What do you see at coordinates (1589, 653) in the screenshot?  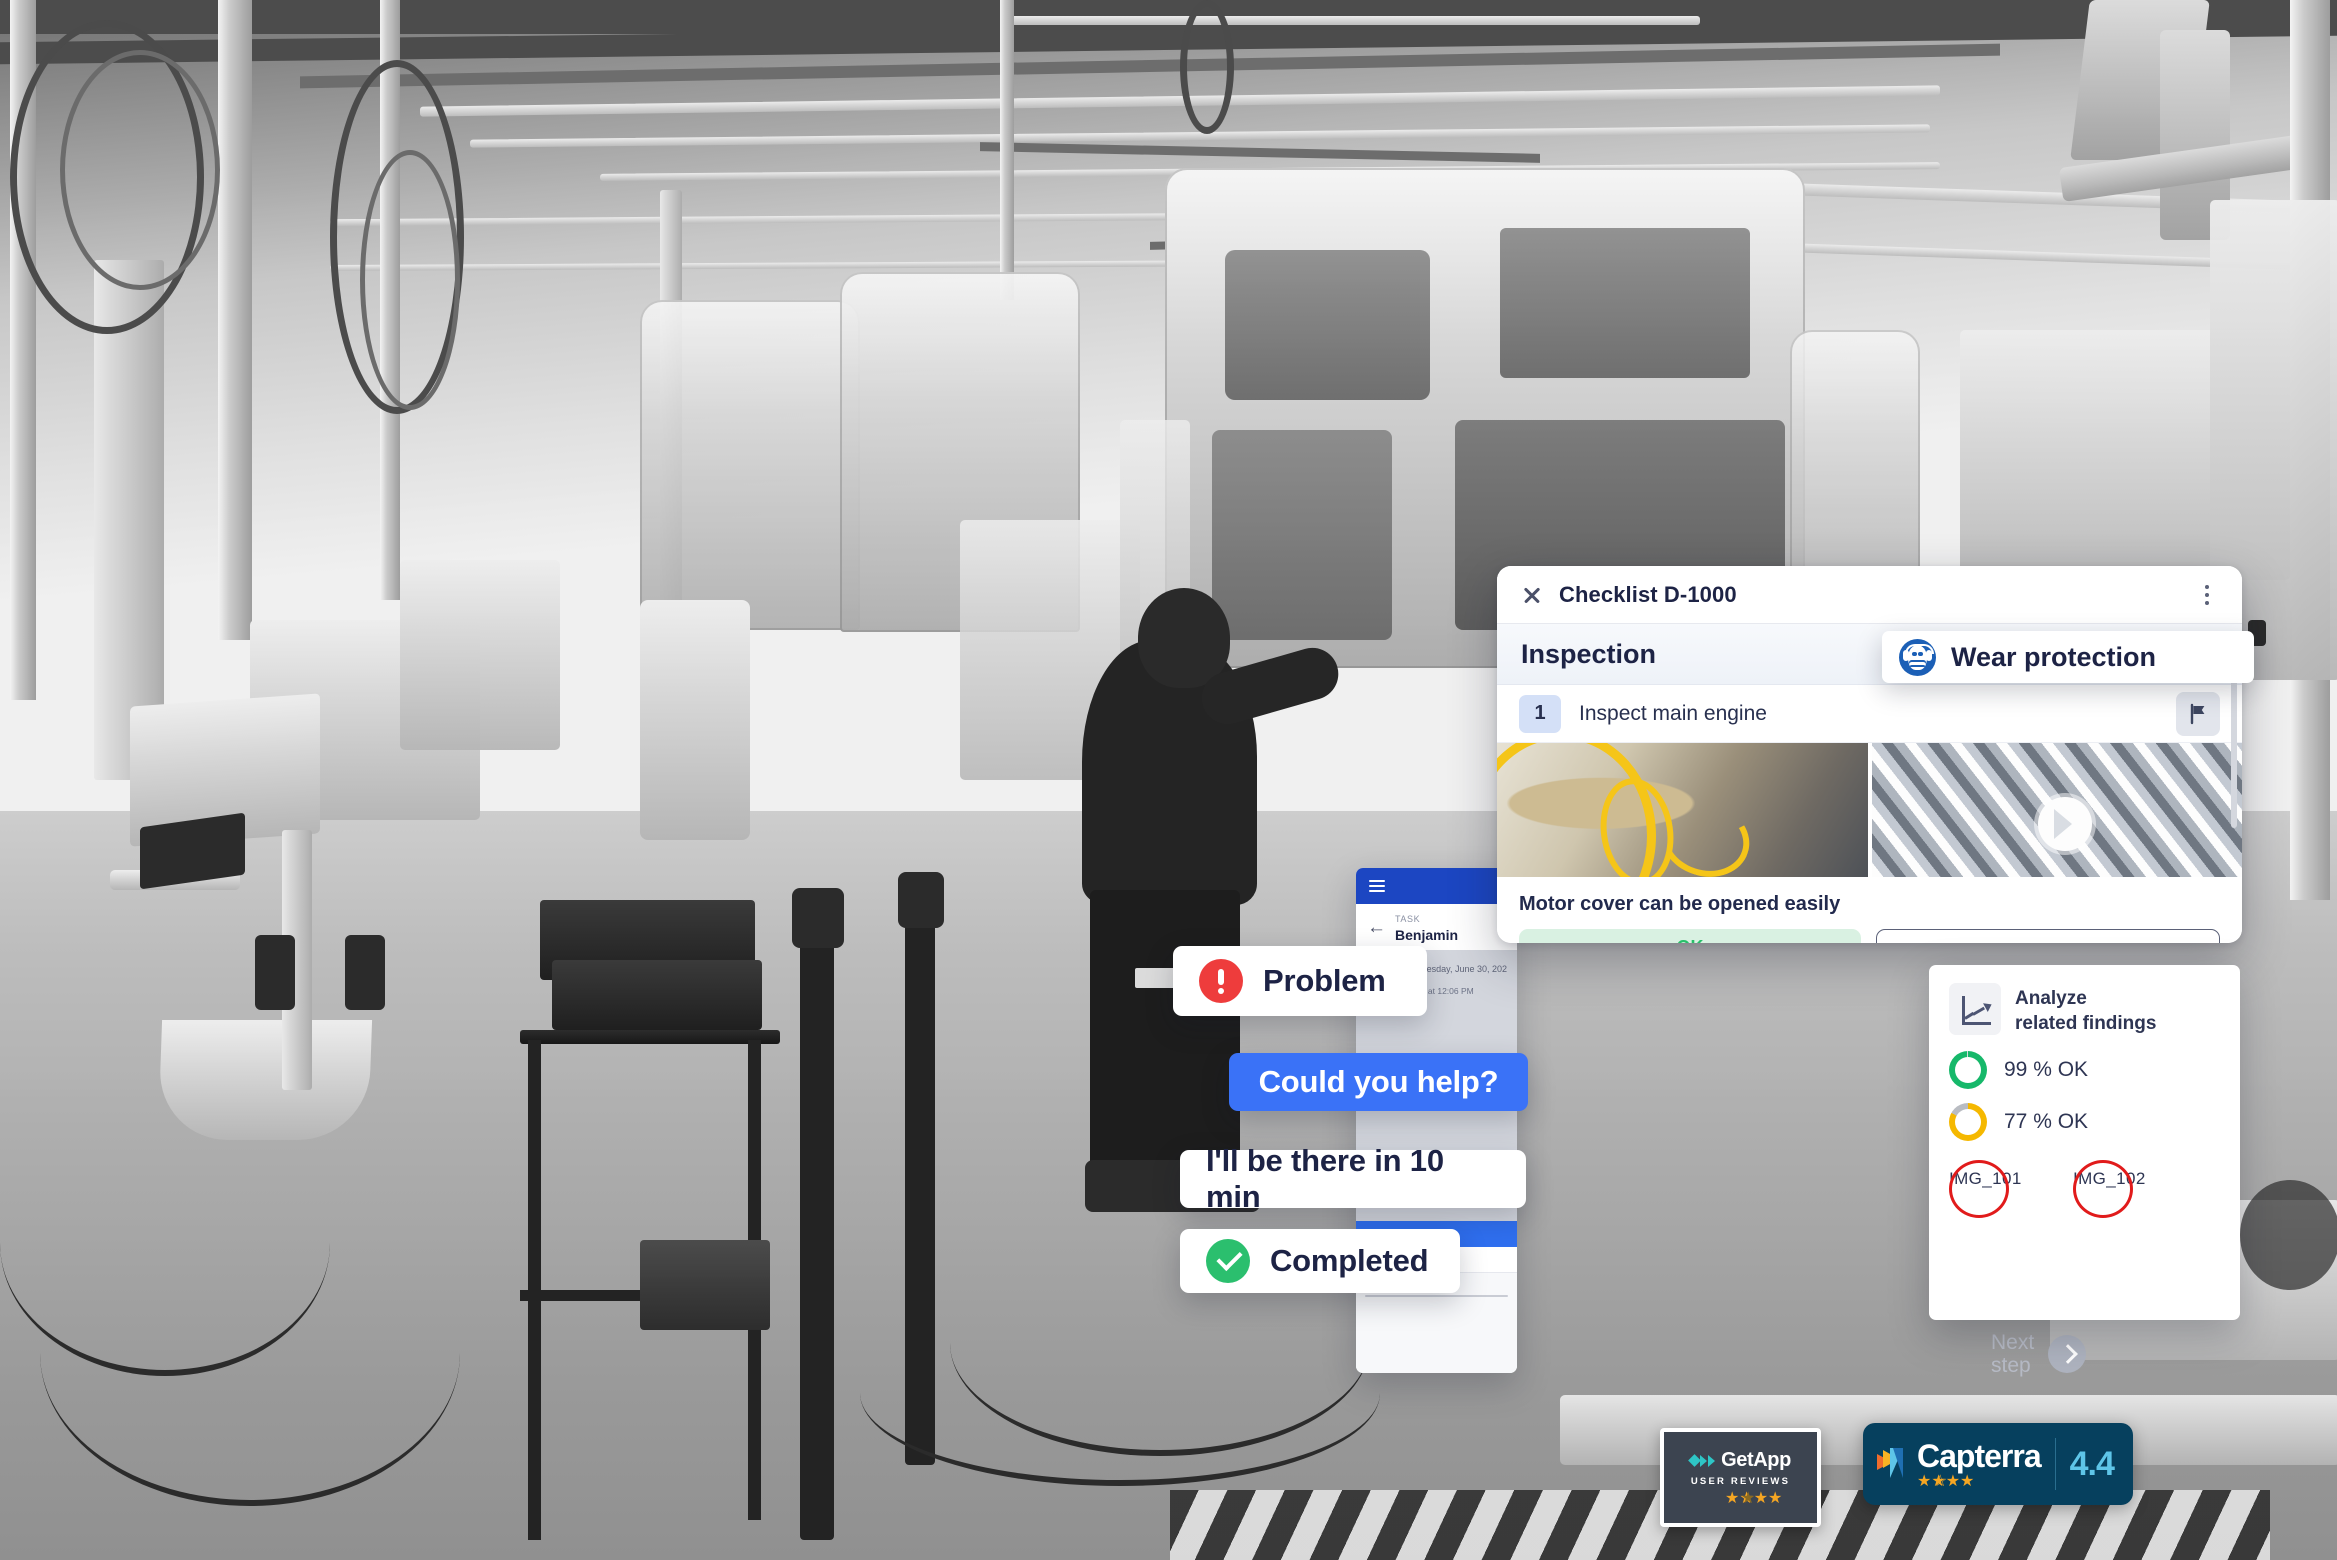 I see `section-title: Inspection` at bounding box center [1589, 653].